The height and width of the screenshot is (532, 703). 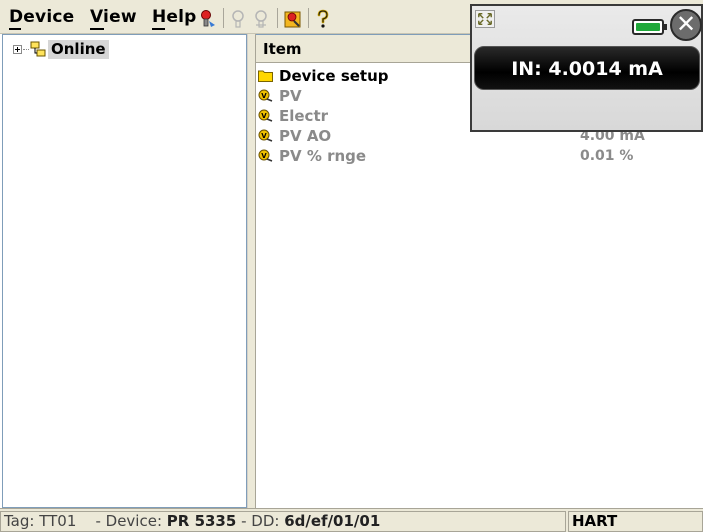 I want to click on expand-arrows-icon, so click(x=485, y=19).